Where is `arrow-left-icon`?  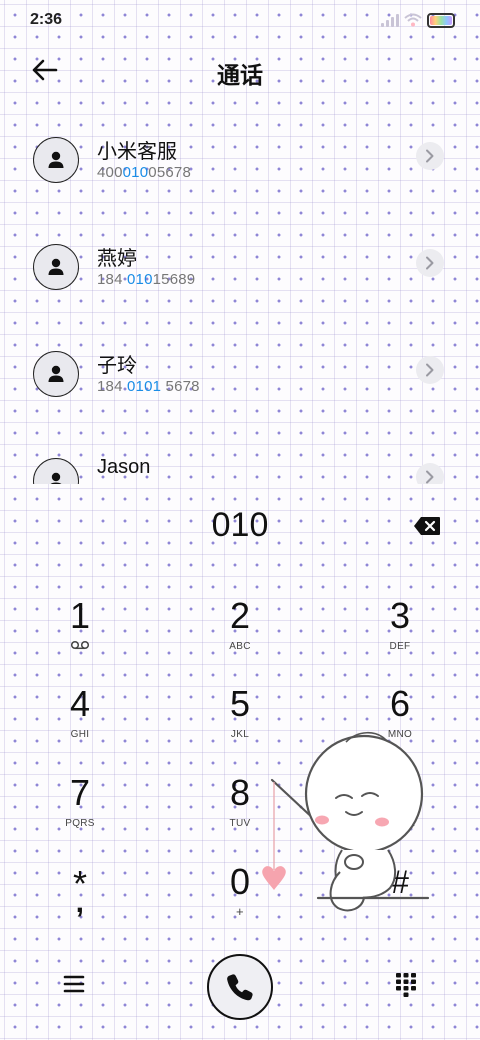
arrow-left-icon is located at coordinates (45, 70).